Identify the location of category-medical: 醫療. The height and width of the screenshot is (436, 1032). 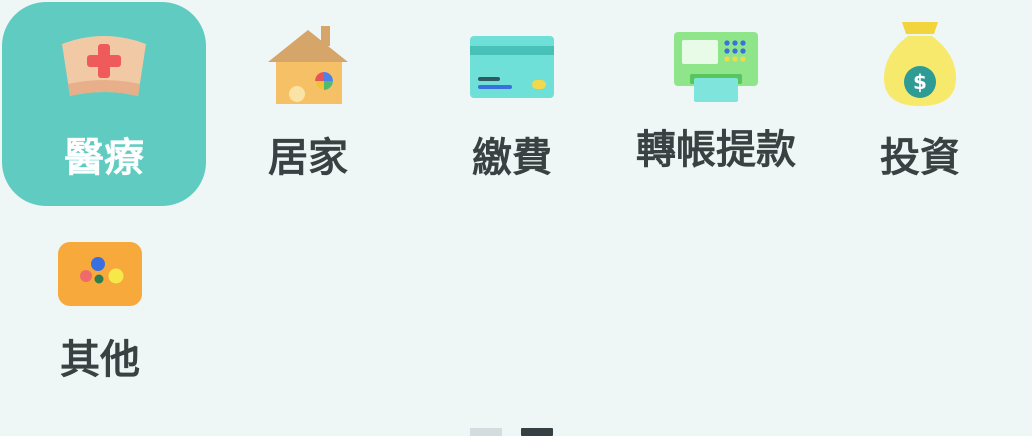
(104, 104).